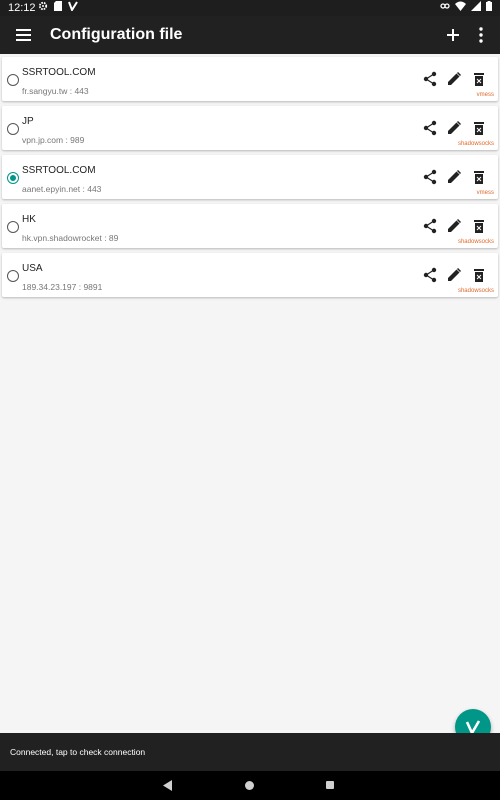 The height and width of the screenshot is (800, 500). What do you see at coordinates (29, 219) in the screenshot?
I see `server-name: HK` at bounding box center [29, 219].